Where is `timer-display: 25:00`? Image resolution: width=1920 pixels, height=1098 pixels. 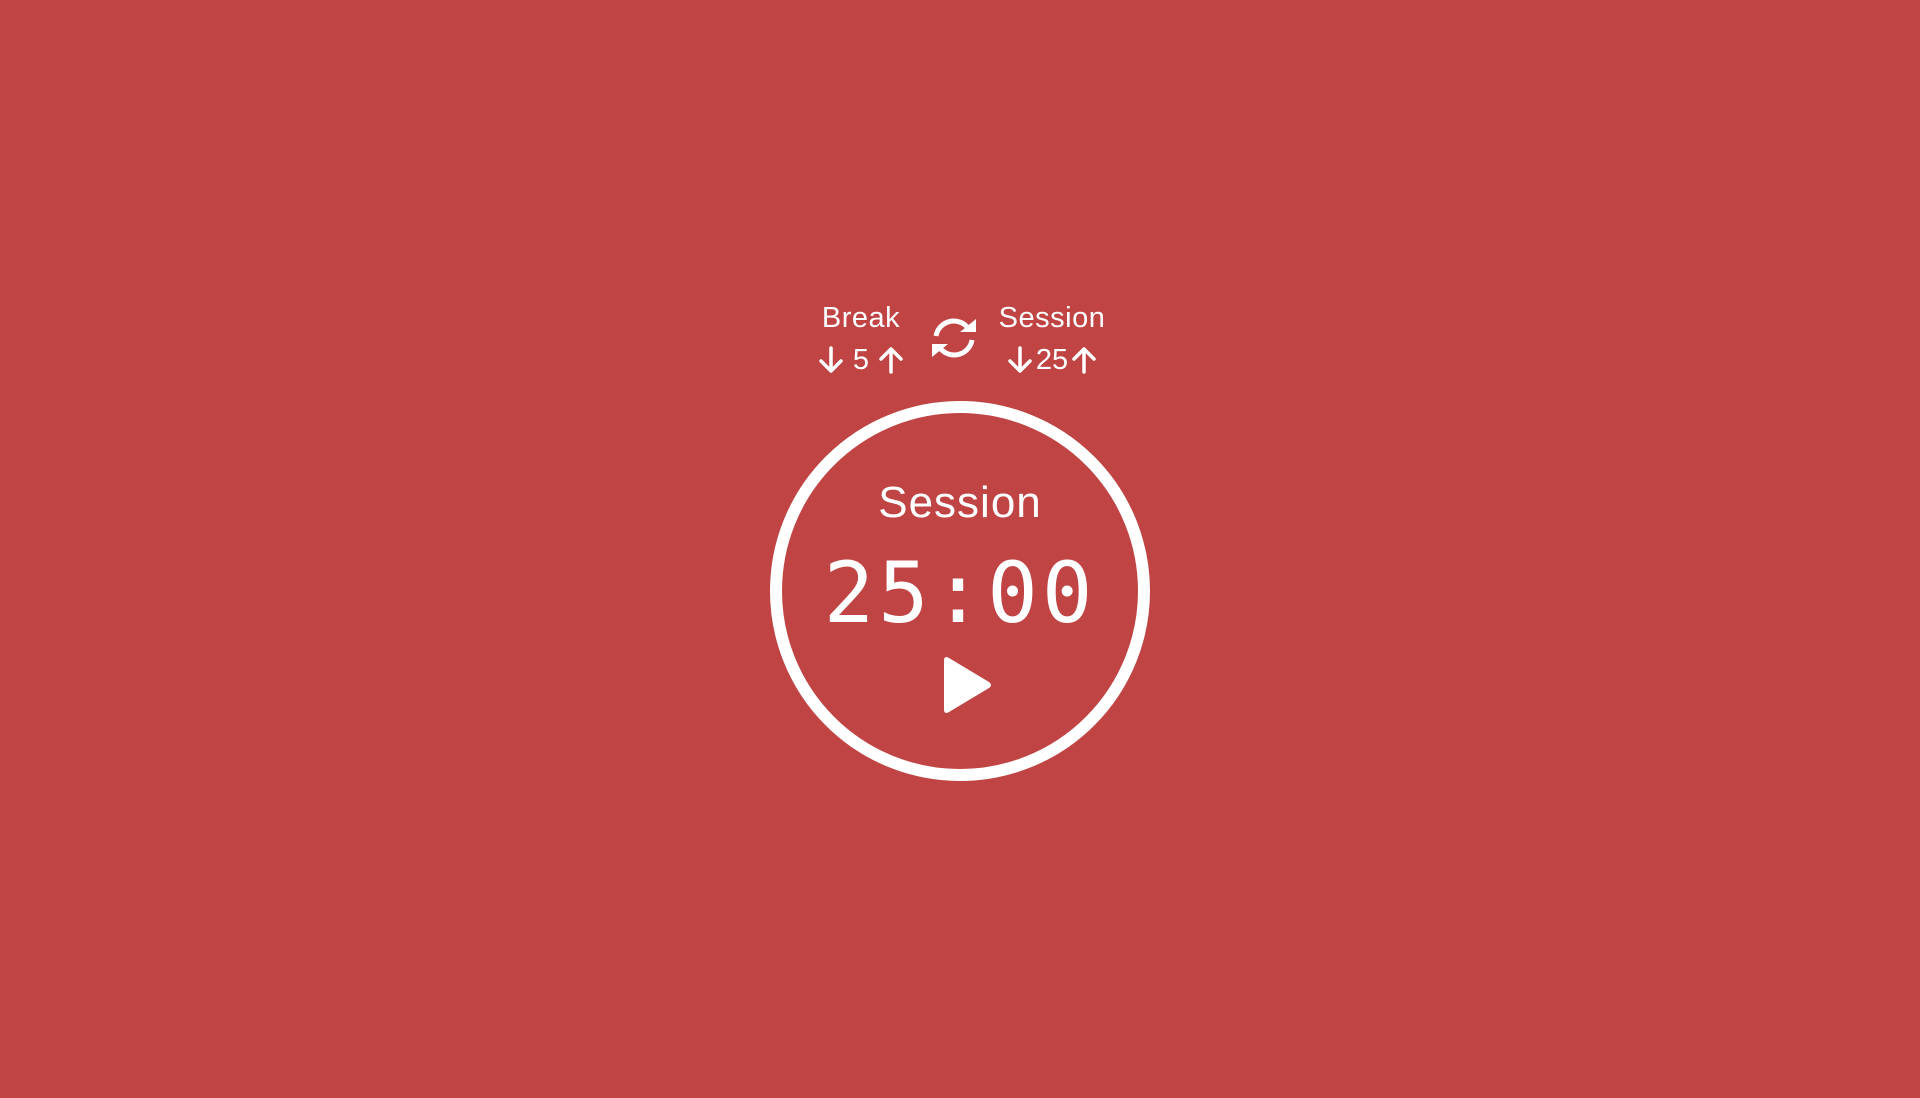
timer-display: 25:00 is located at coordinates (960, 593).